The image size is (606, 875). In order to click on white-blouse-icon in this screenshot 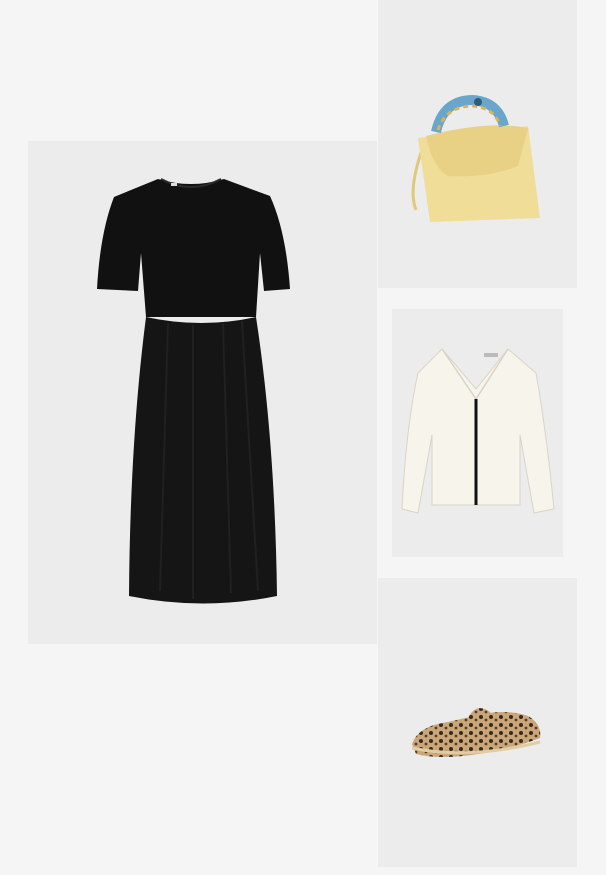, I will do `click(478, 431)`.